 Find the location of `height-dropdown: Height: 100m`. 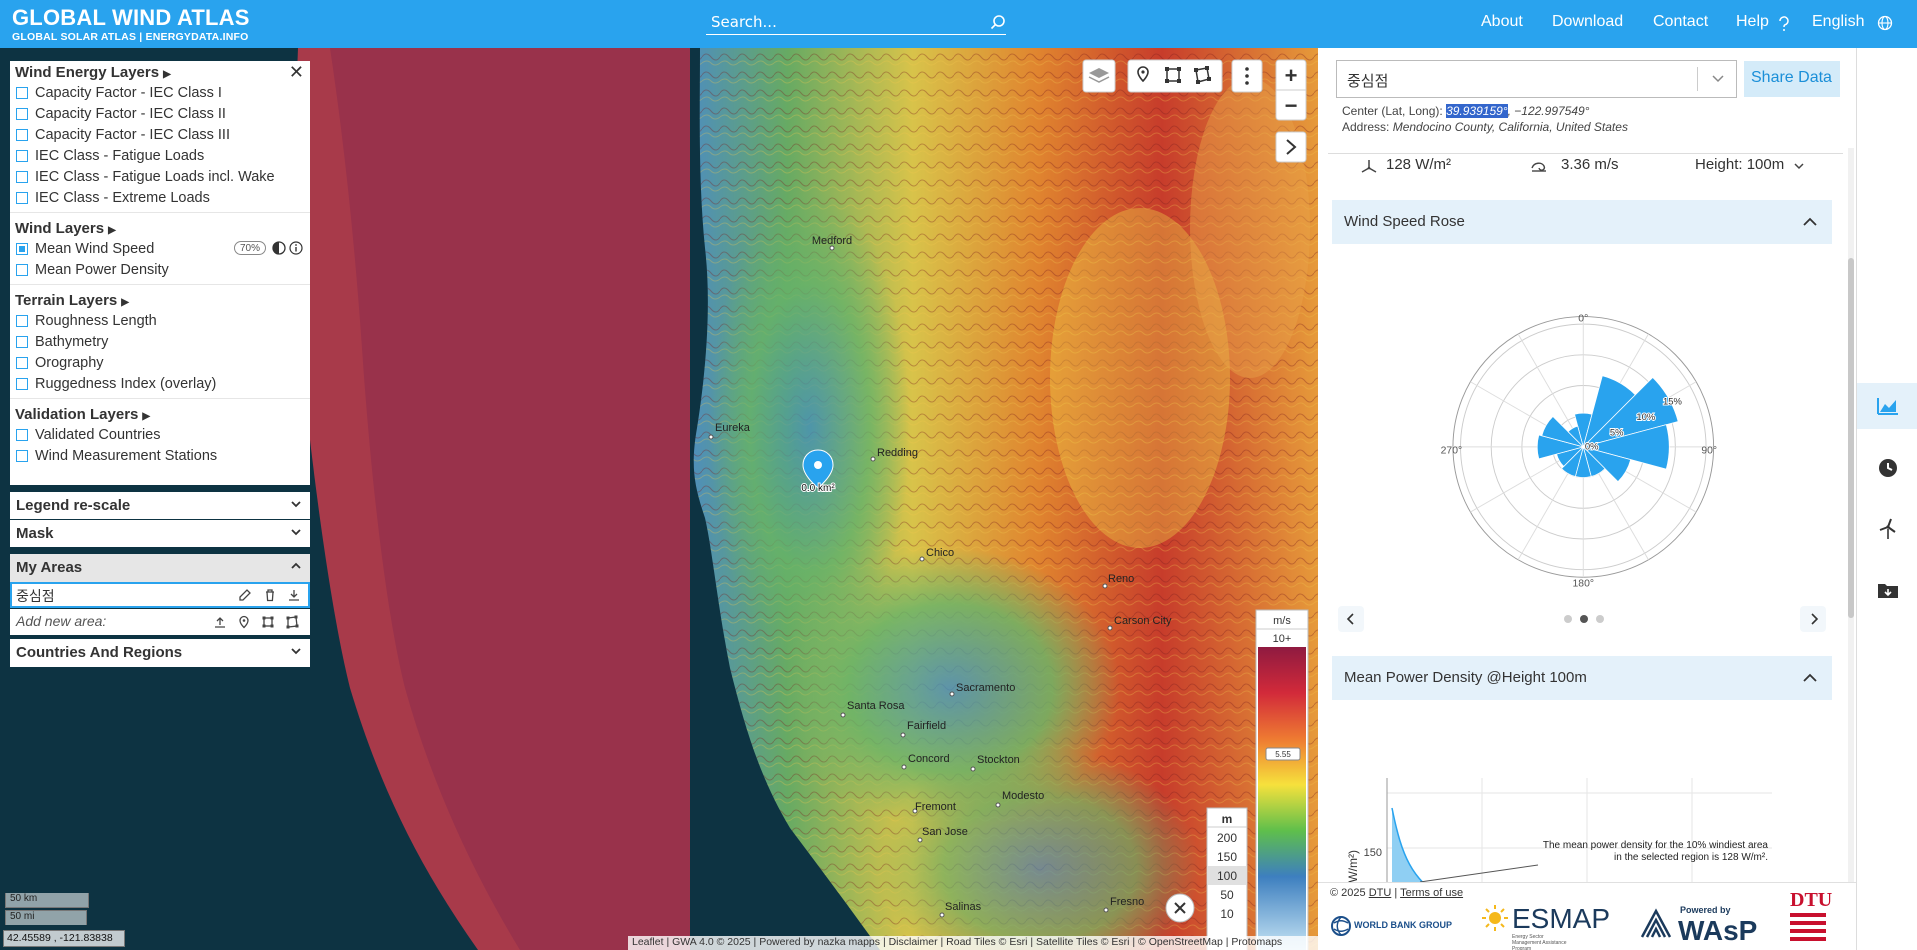

height-dropdown: Height: 100m is located at coordinates (1739, 164).